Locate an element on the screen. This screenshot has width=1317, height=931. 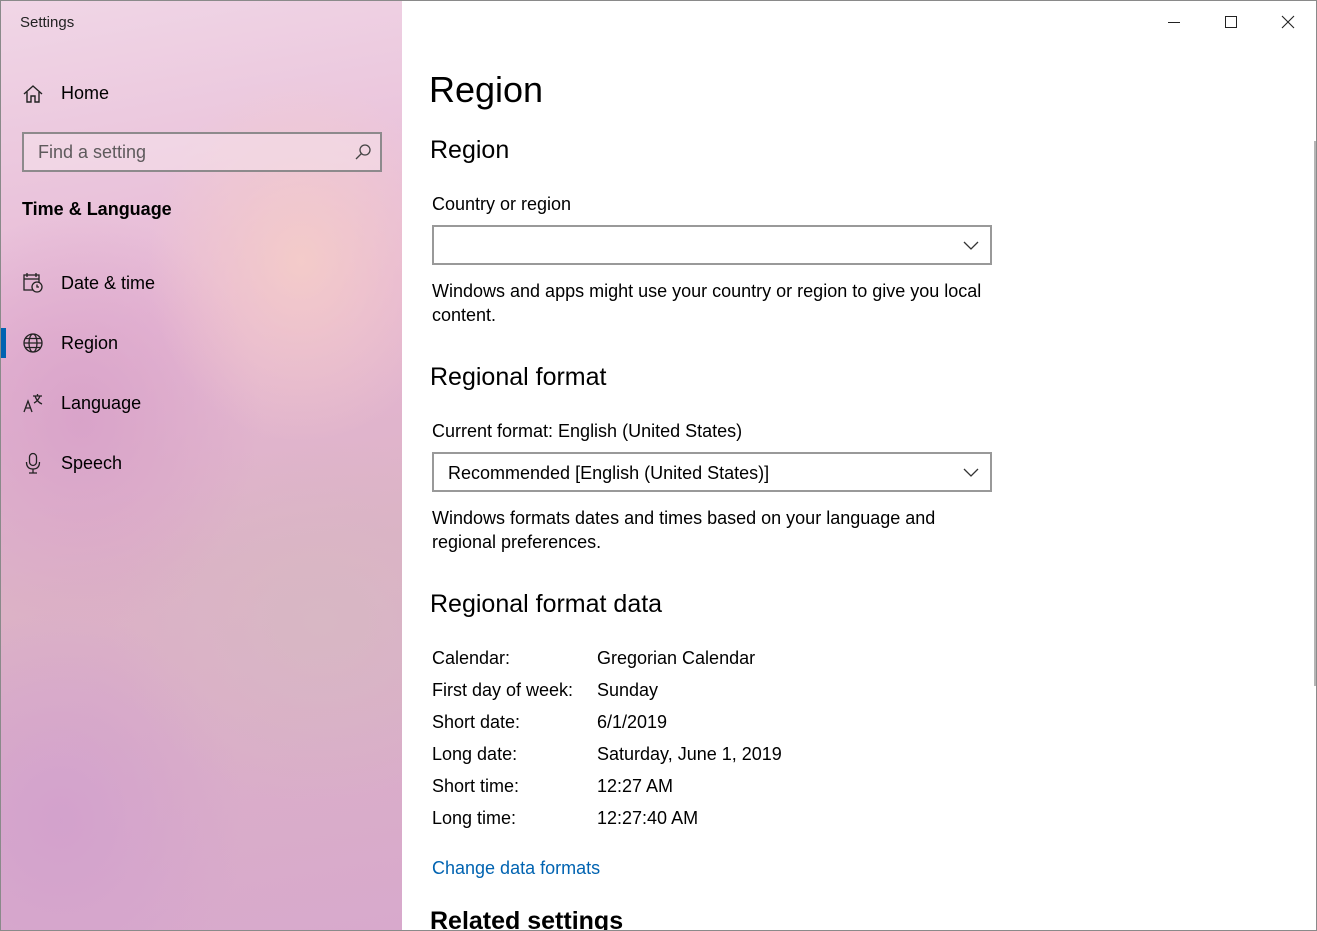
sidebar-item-label: Date & time is located at coordinates (108, 283).